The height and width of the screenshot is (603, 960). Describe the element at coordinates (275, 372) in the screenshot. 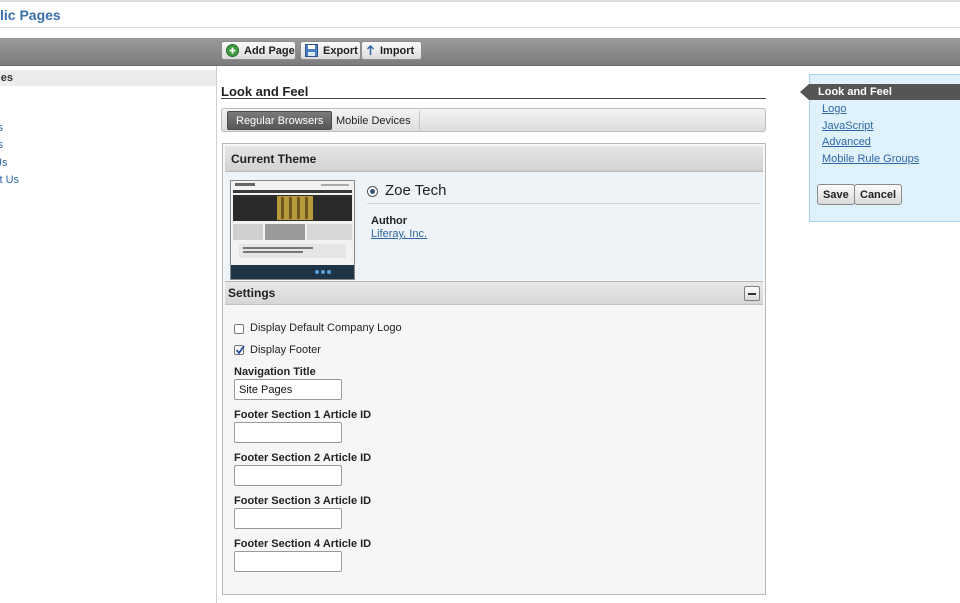

I see `navigation-title-label: Navigation Title` at that location.